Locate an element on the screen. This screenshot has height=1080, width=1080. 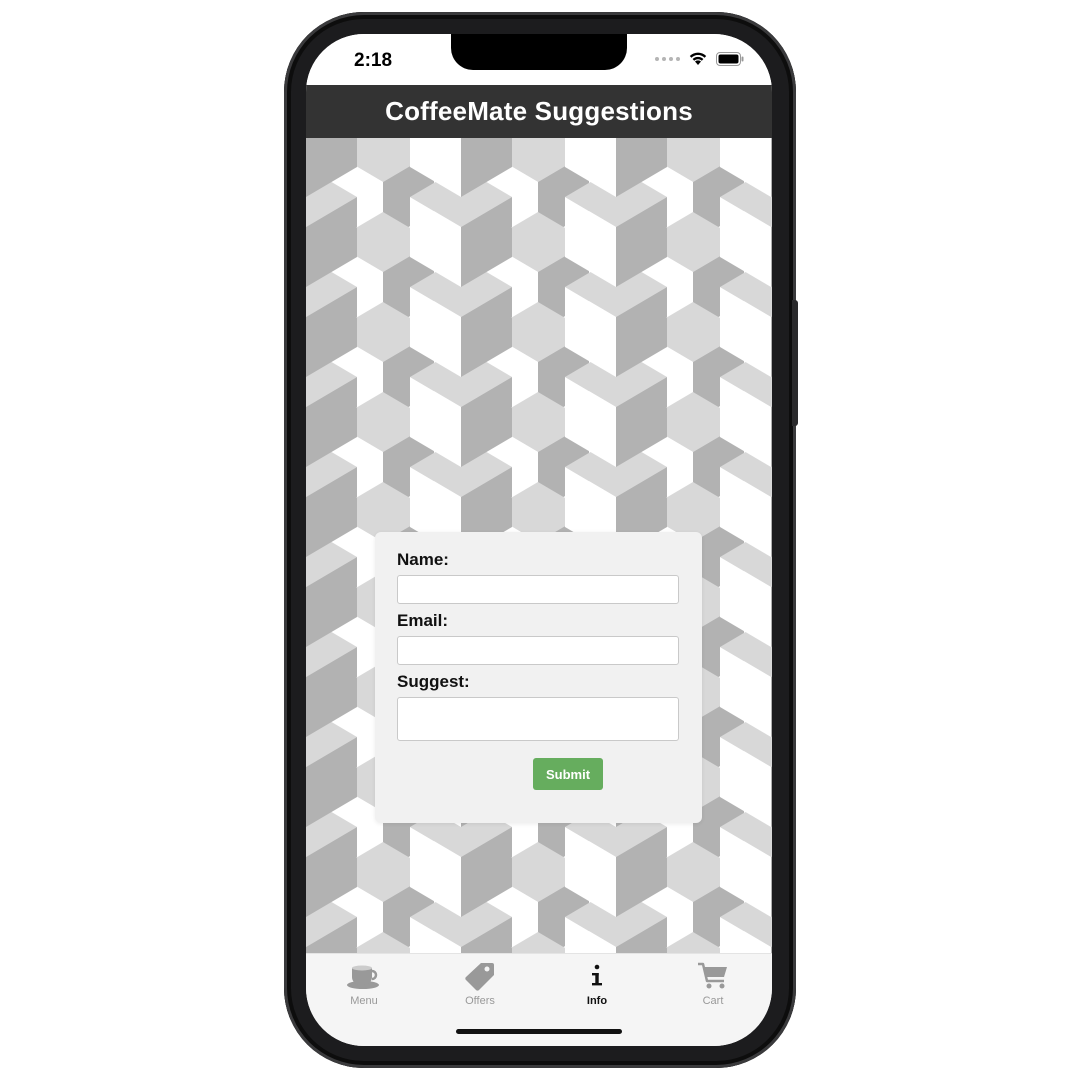
wifi-icon is located at coordinates (698, 58).